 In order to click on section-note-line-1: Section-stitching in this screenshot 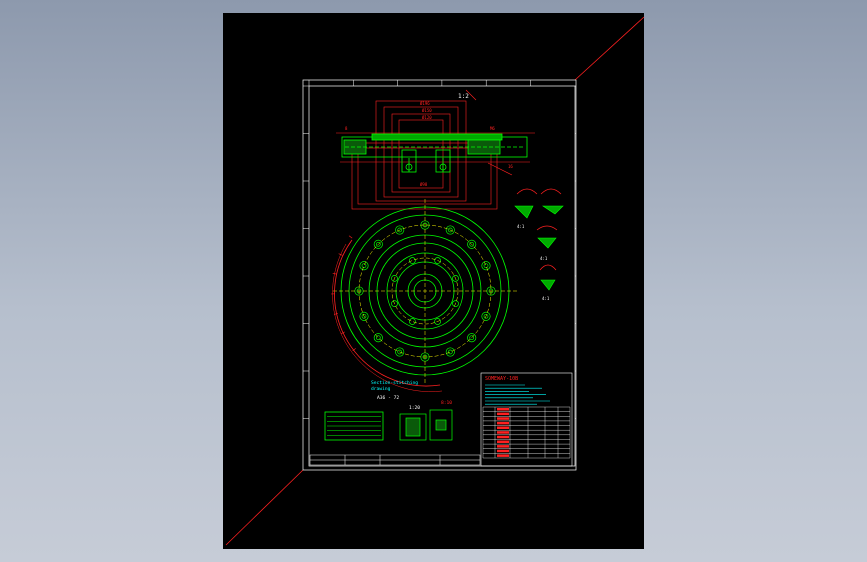, I will do `click(394, 383)`.